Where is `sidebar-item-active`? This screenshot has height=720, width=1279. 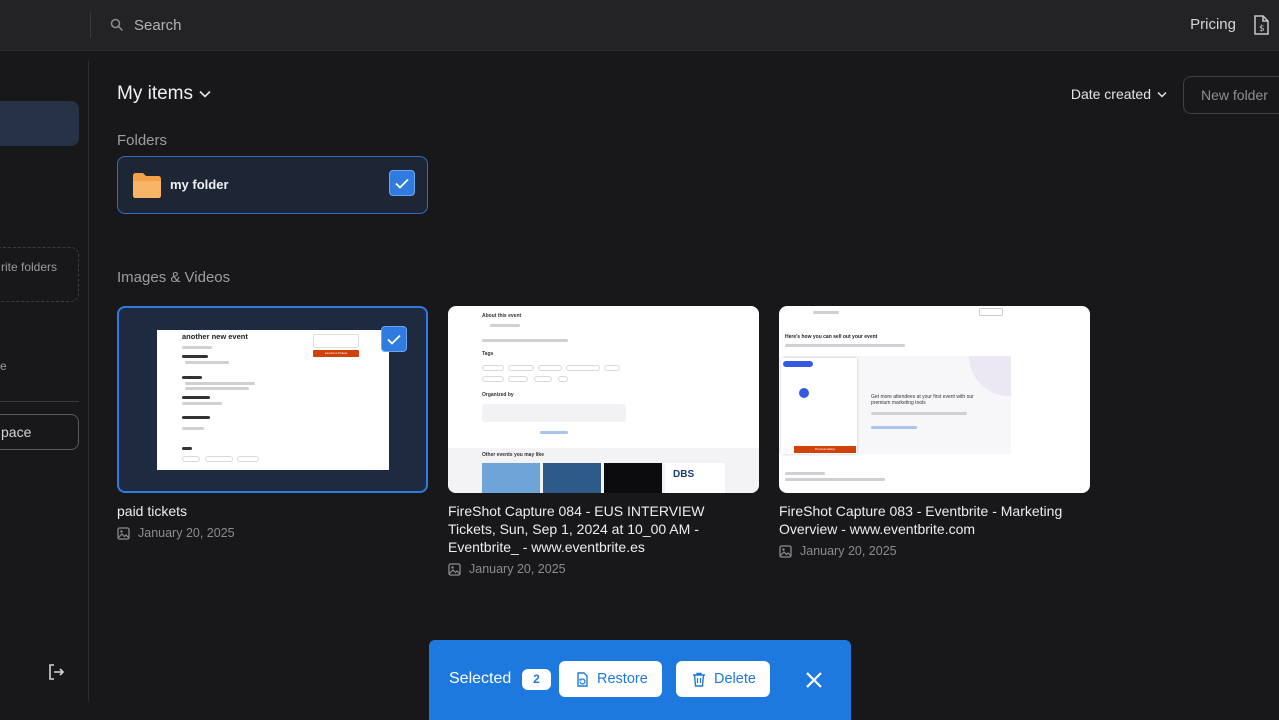
sidebar-item-active is located at coordinates (39, 123).